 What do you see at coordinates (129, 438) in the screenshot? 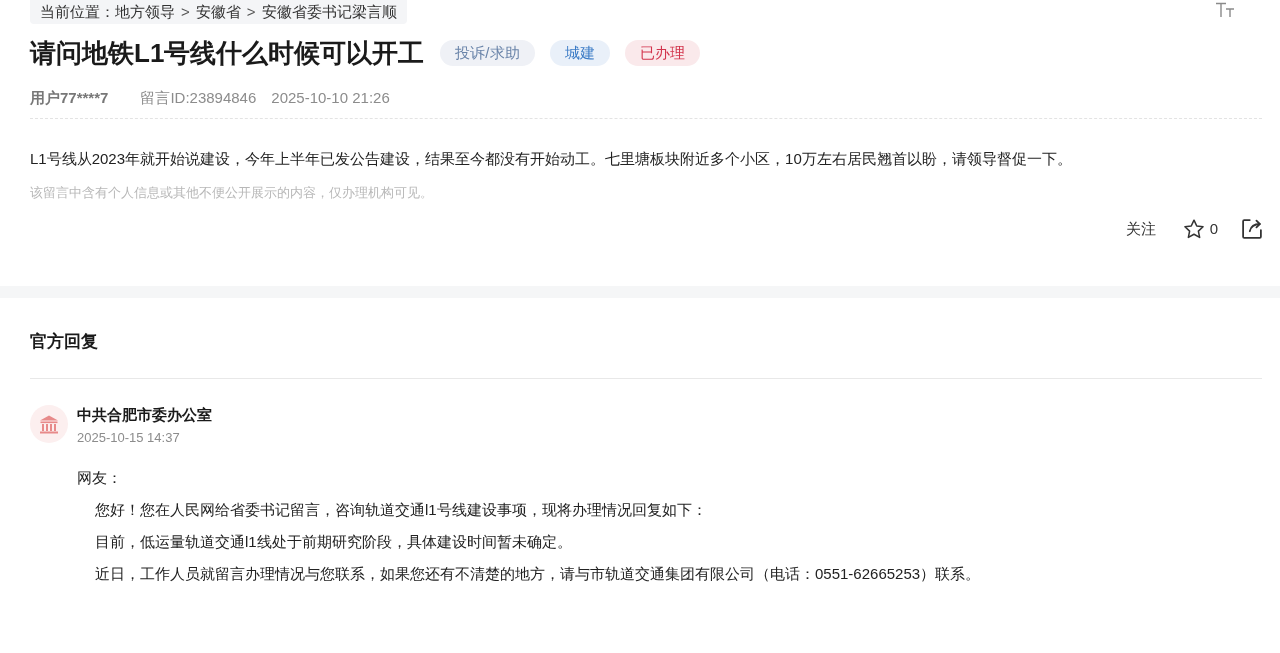
I see `reply-time: 2025-10-15 14:37` at bounding box center [129, 438].